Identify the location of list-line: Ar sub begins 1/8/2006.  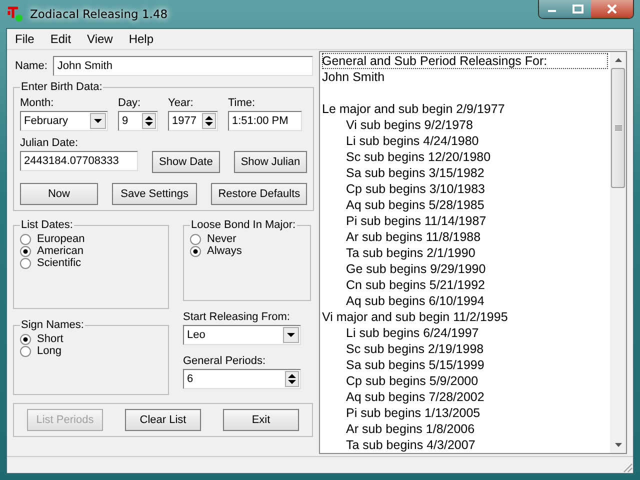
(410, 429).